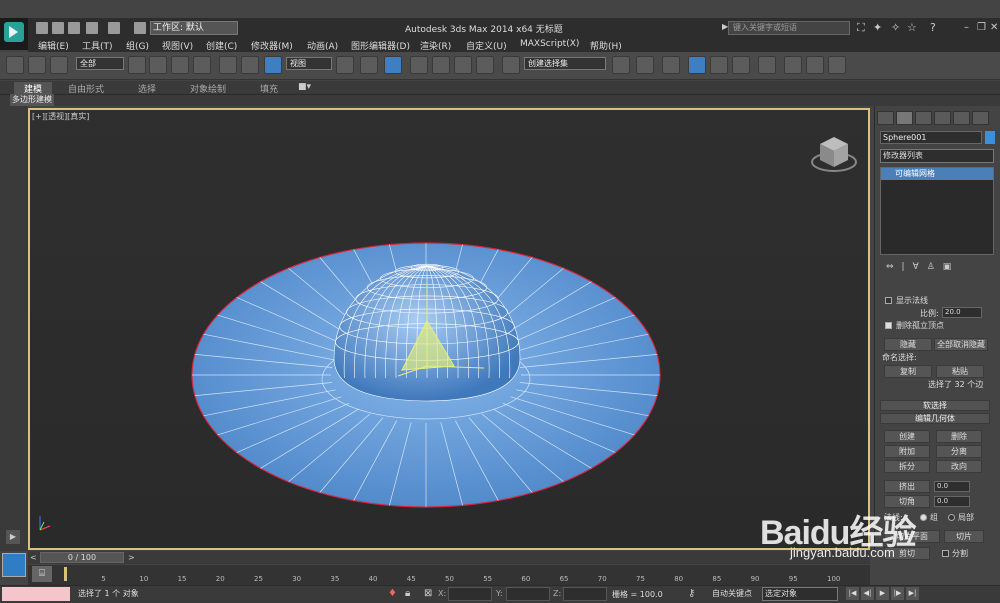 The width and height of the screenshot is (1000, 603). What do you see at coordinates (961, 344) in the screenshot?
I see `unhide-all-button: 全部取消隐藏` at bounding box center [961, 344].